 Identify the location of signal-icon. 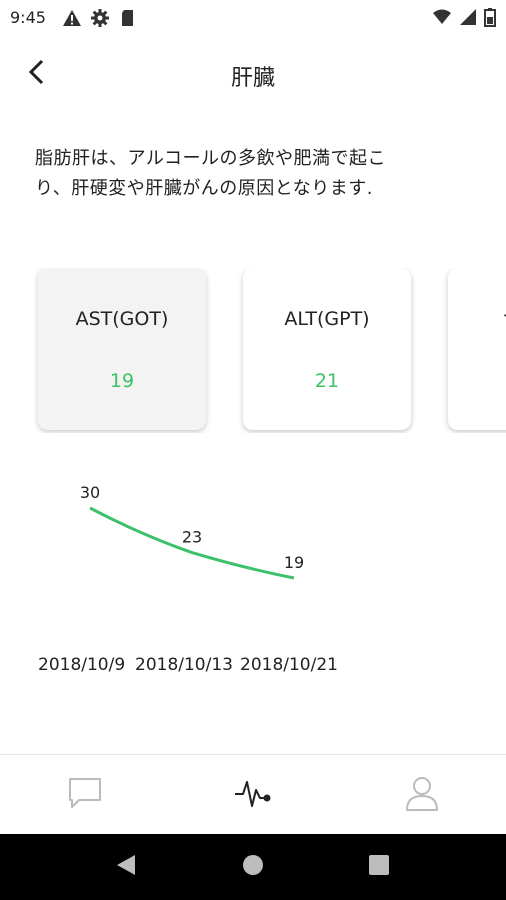
(468, 17).